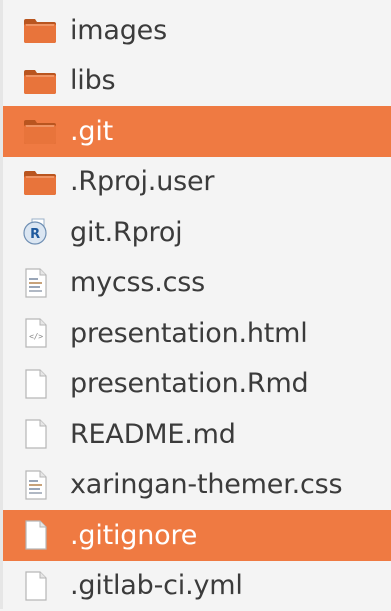  Describe the element at coordinates (137, 282) in the screenshot. I see `file-name: mycss.css` at that location.